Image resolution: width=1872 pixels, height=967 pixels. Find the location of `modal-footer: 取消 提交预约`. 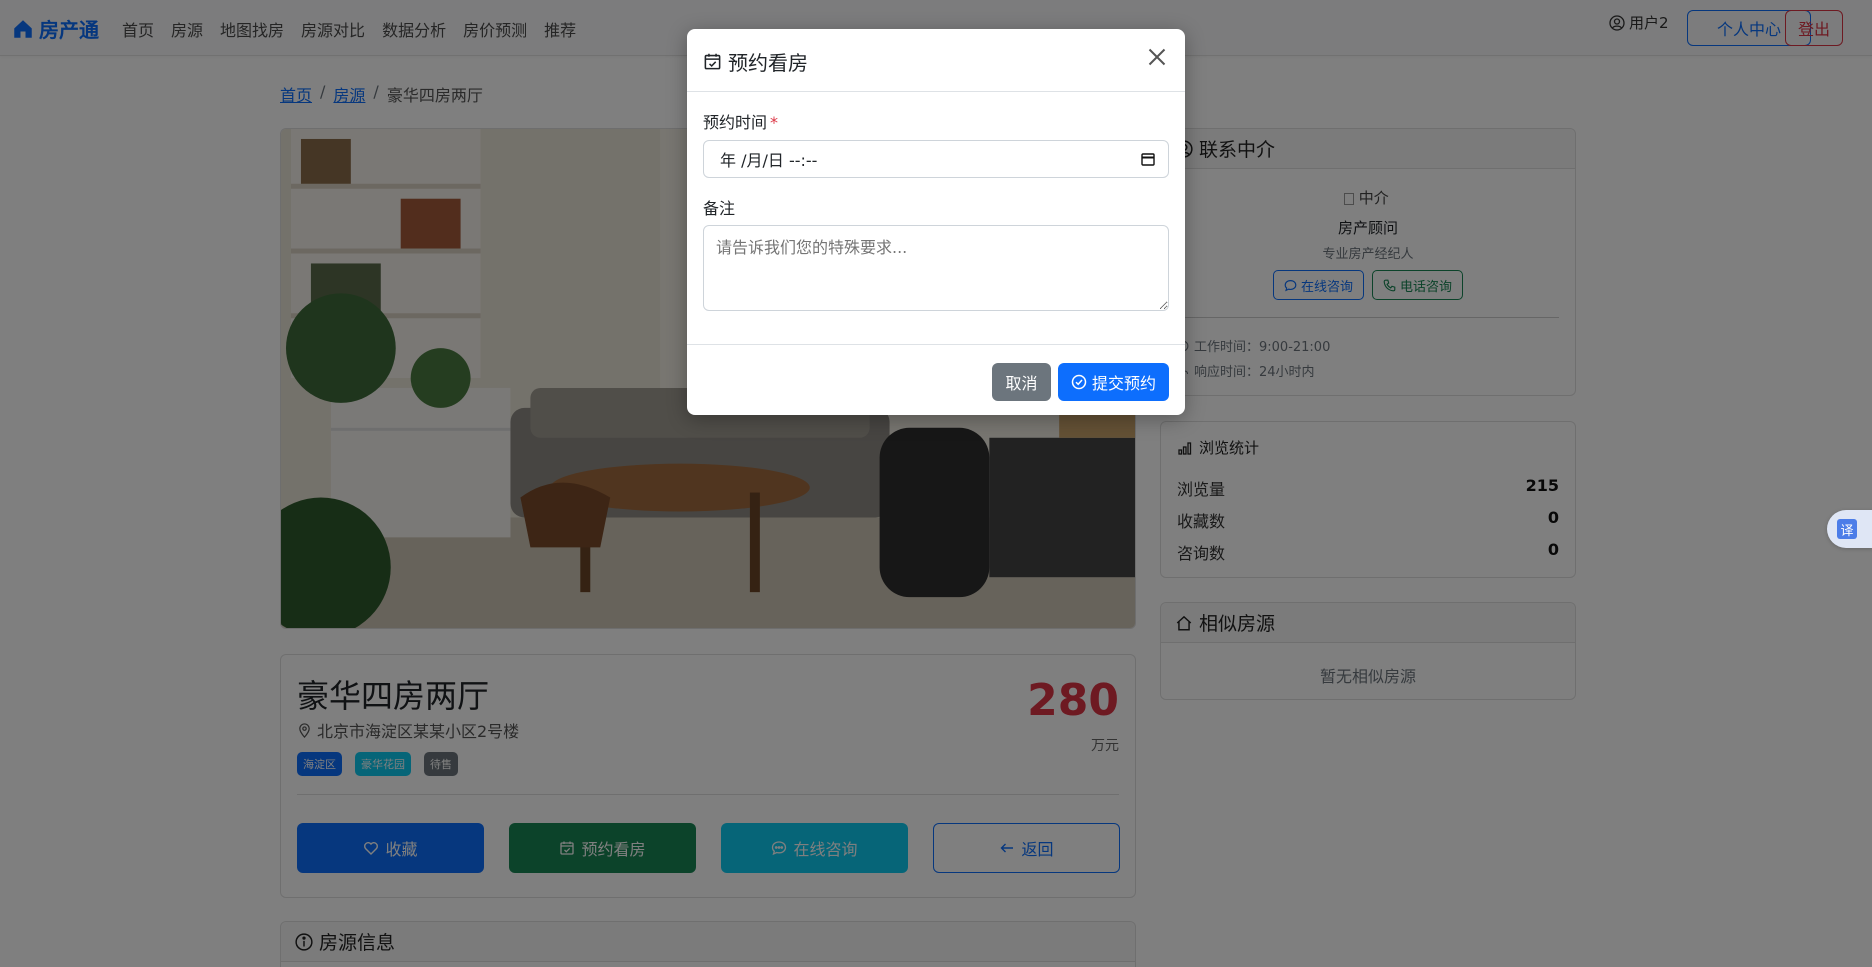

modal-footer: 取消 提交预约 is located at coordinates (936, 379).